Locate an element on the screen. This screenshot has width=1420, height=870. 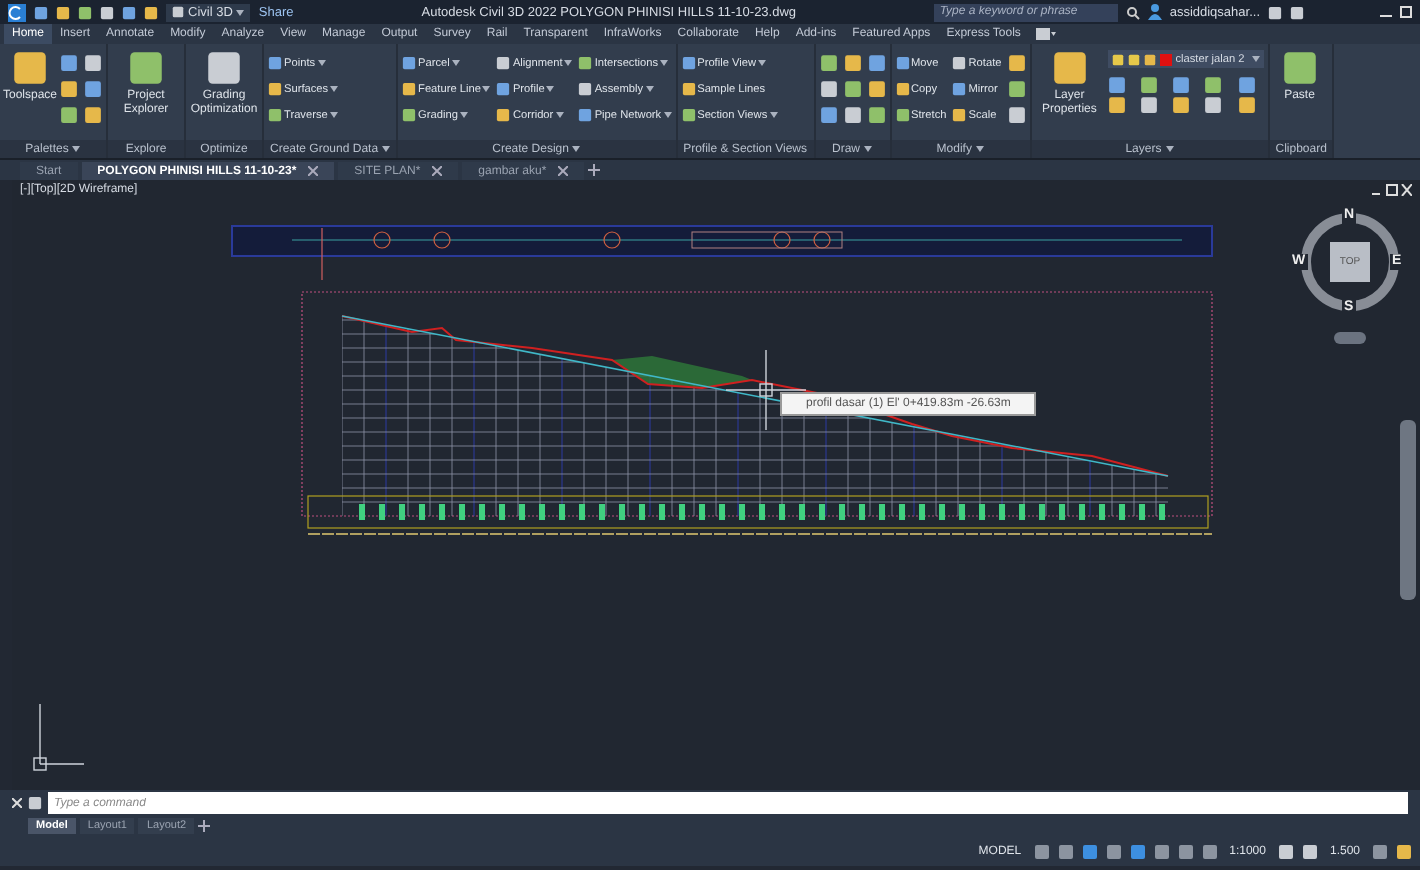
viewcube-ring-icon is located at coordinates (1350, 262).